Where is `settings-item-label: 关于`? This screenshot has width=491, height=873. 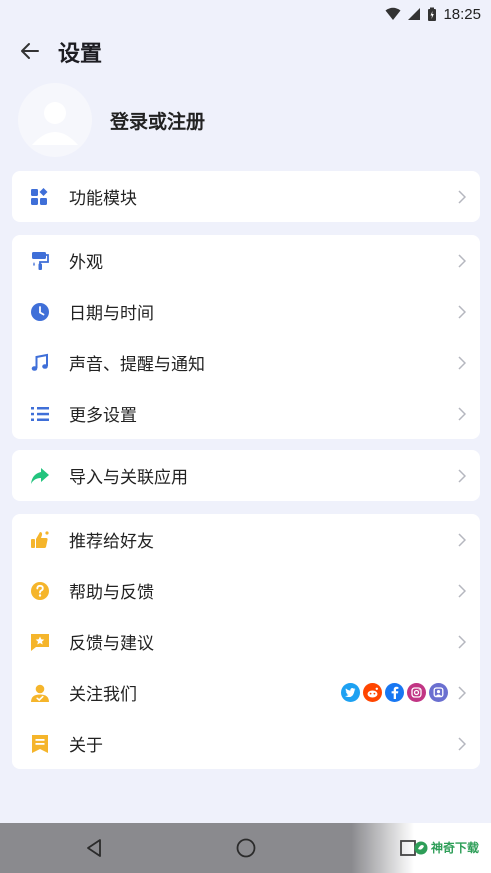
settings-item-label: 关于 is located at coordinates (86, 746).